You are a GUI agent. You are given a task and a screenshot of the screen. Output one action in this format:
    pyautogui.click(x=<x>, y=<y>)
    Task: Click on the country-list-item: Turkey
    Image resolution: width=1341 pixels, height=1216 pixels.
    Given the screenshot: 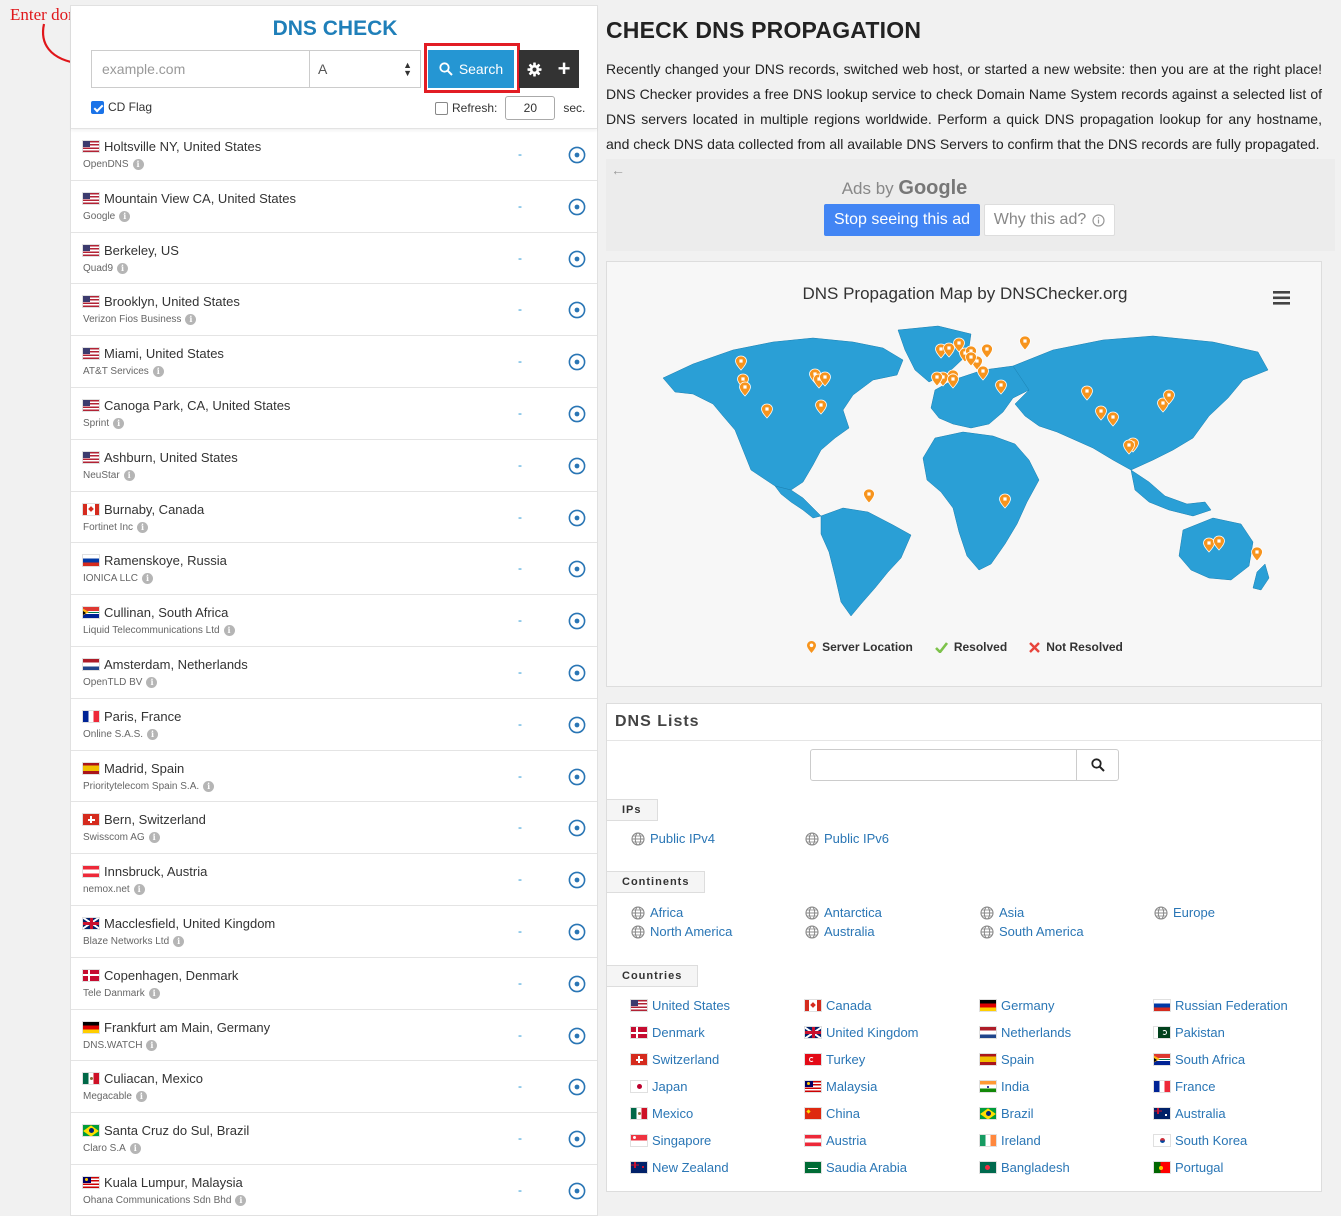 What is the action you would take?
    pyautogui.click(x=835, y=1059)
    